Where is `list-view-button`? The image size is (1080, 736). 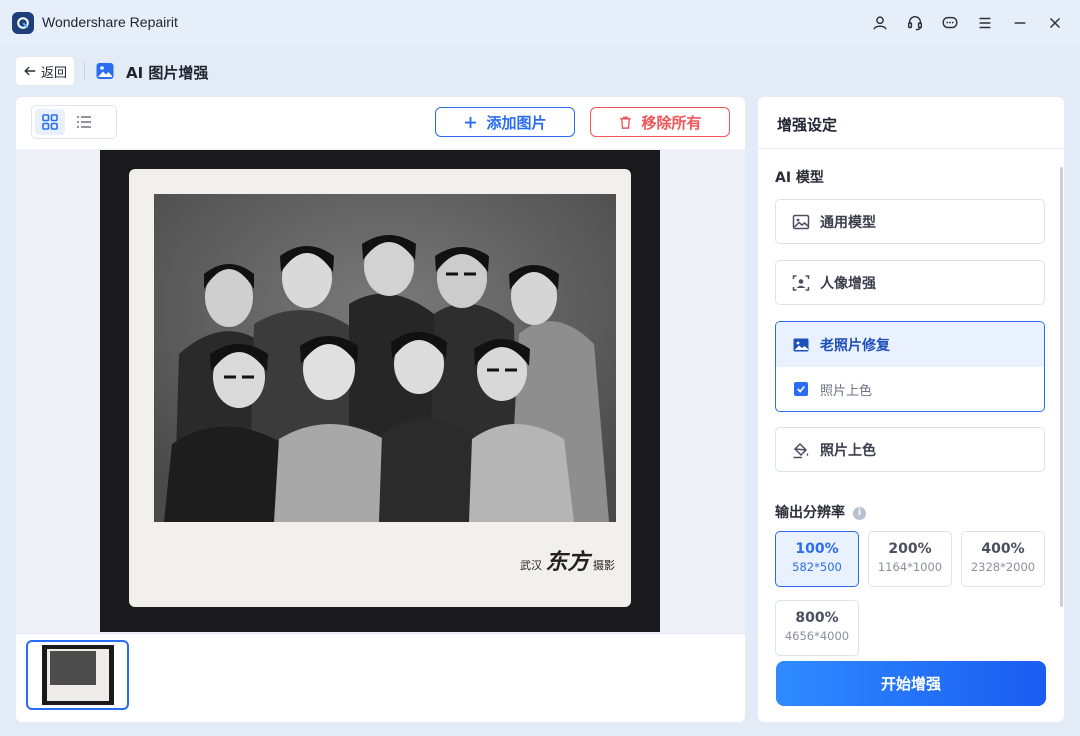 list-view-button is located at coordinates (84, 122).